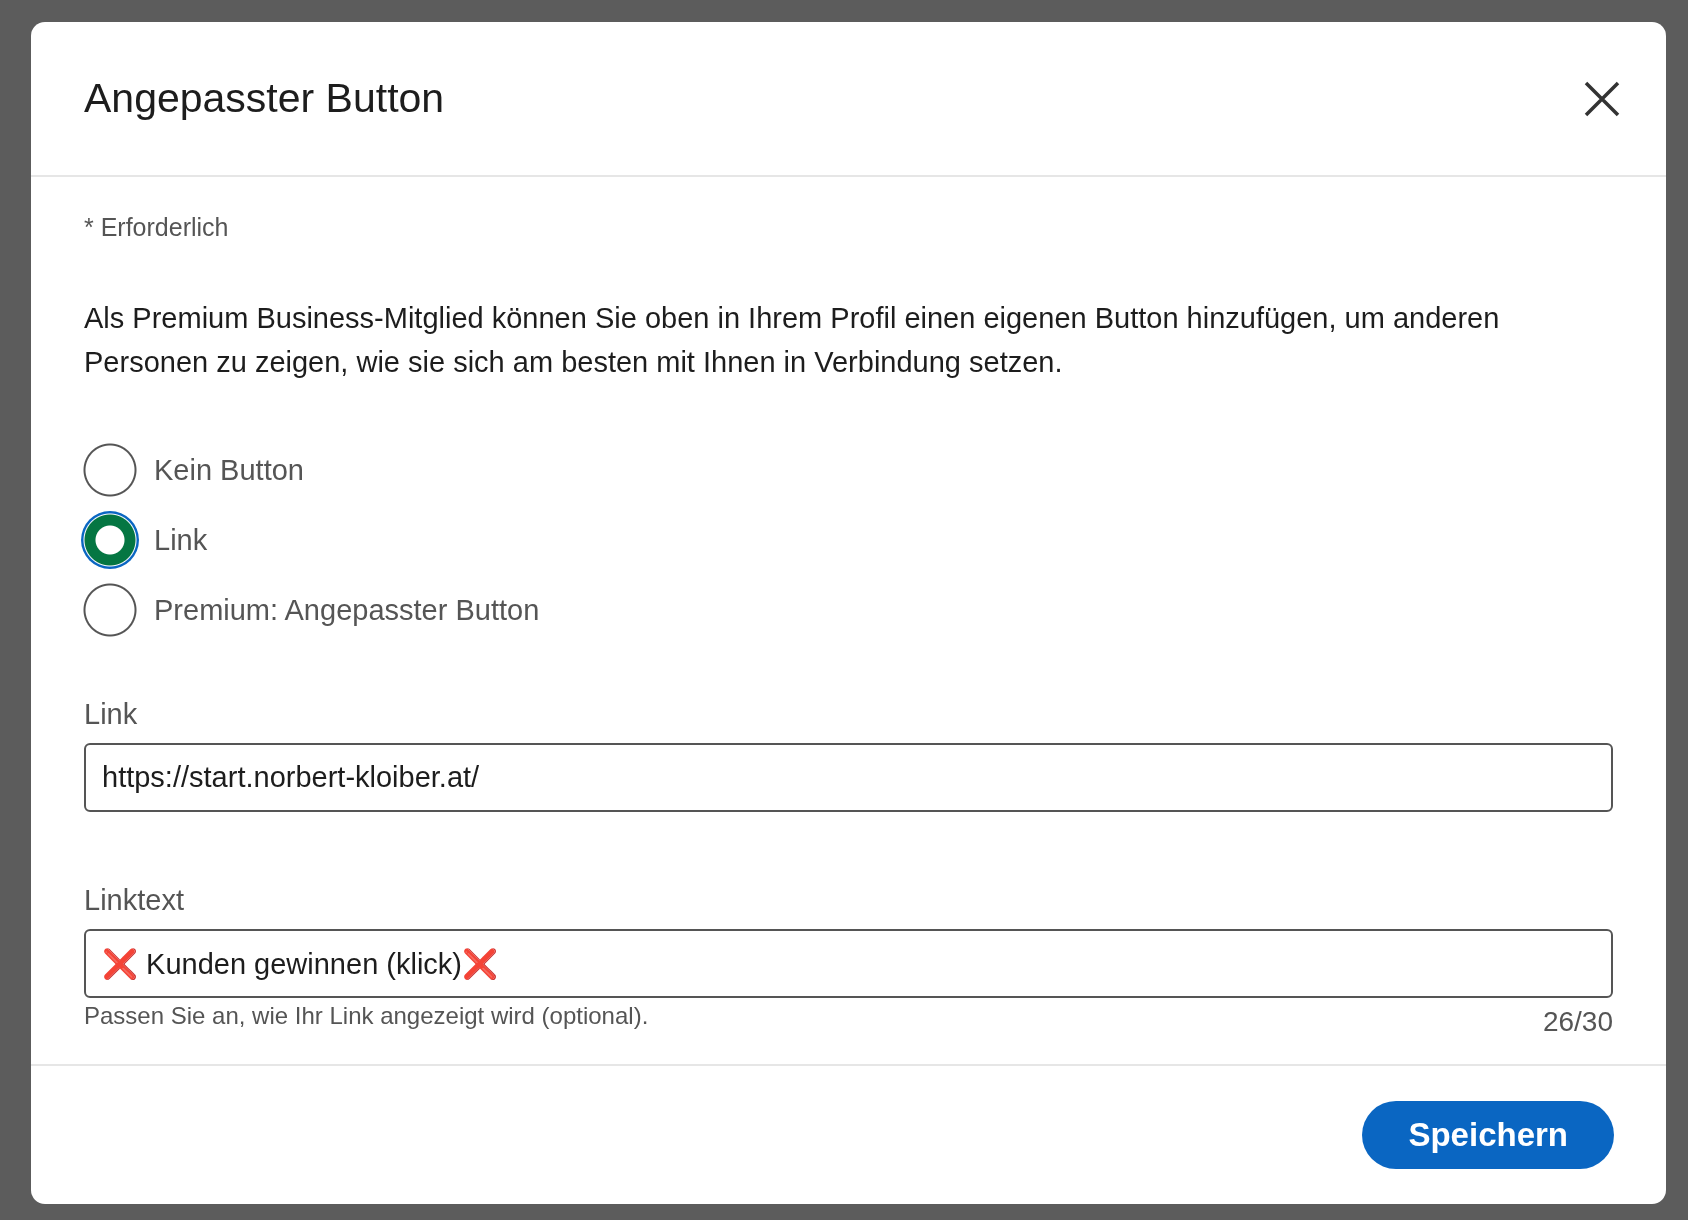 The height and width of the screenshot is (1220, 1688). I want to click on field-label: Link, so click(111, 714).